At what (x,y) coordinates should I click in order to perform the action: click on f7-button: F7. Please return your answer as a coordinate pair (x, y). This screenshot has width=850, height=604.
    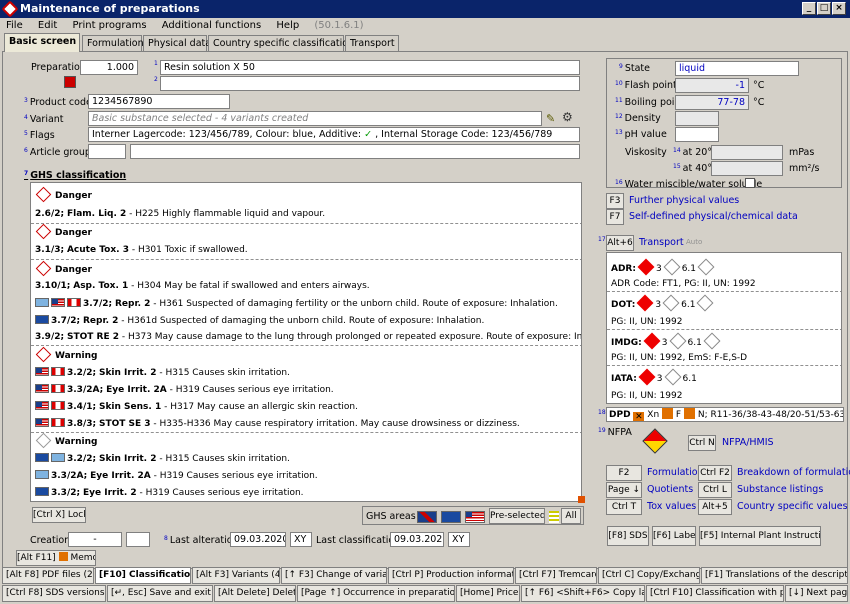
    Looking at the image, I should click on (615, 217).